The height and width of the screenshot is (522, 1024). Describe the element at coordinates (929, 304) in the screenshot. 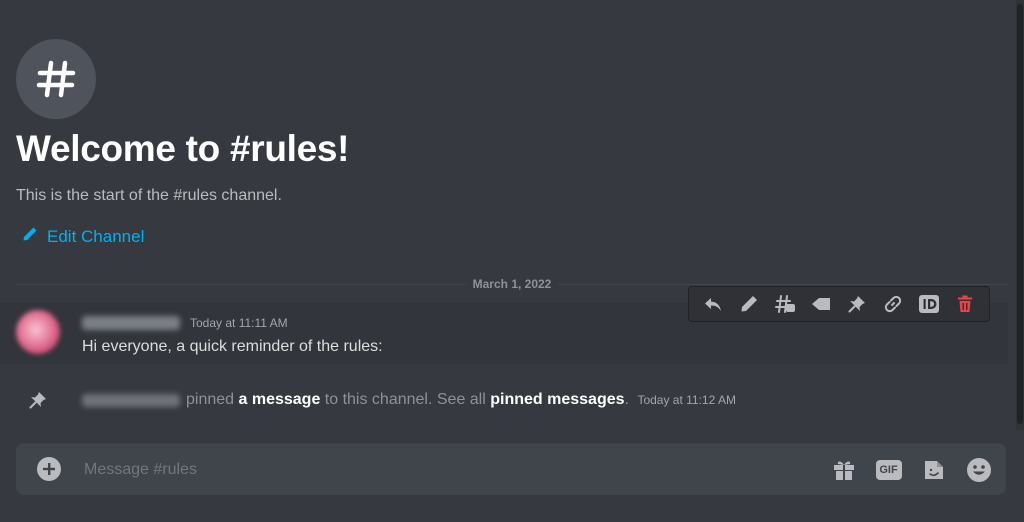

I see `copy-id-icon` at that location.